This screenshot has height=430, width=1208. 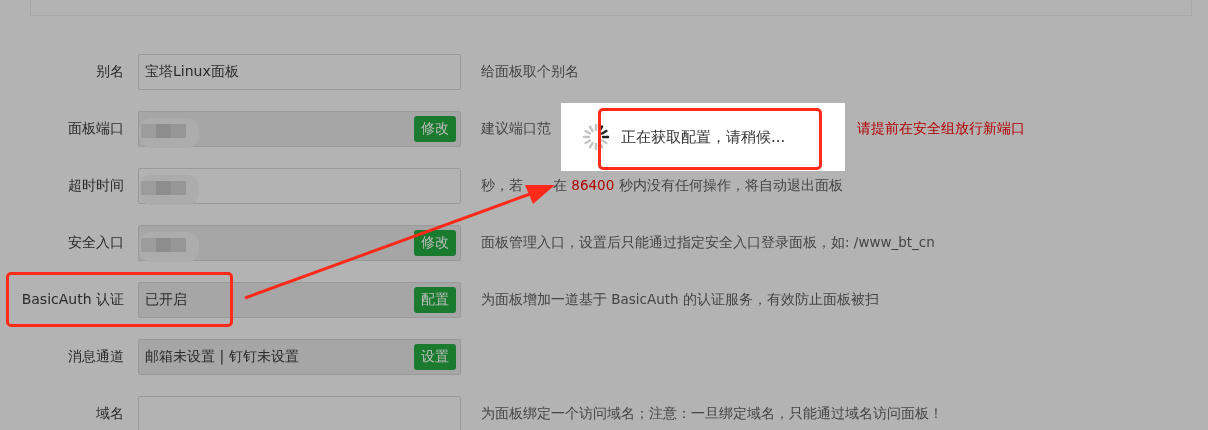 I want to click on field-label: BasicAuth 认证, so click(x=72, y=299).